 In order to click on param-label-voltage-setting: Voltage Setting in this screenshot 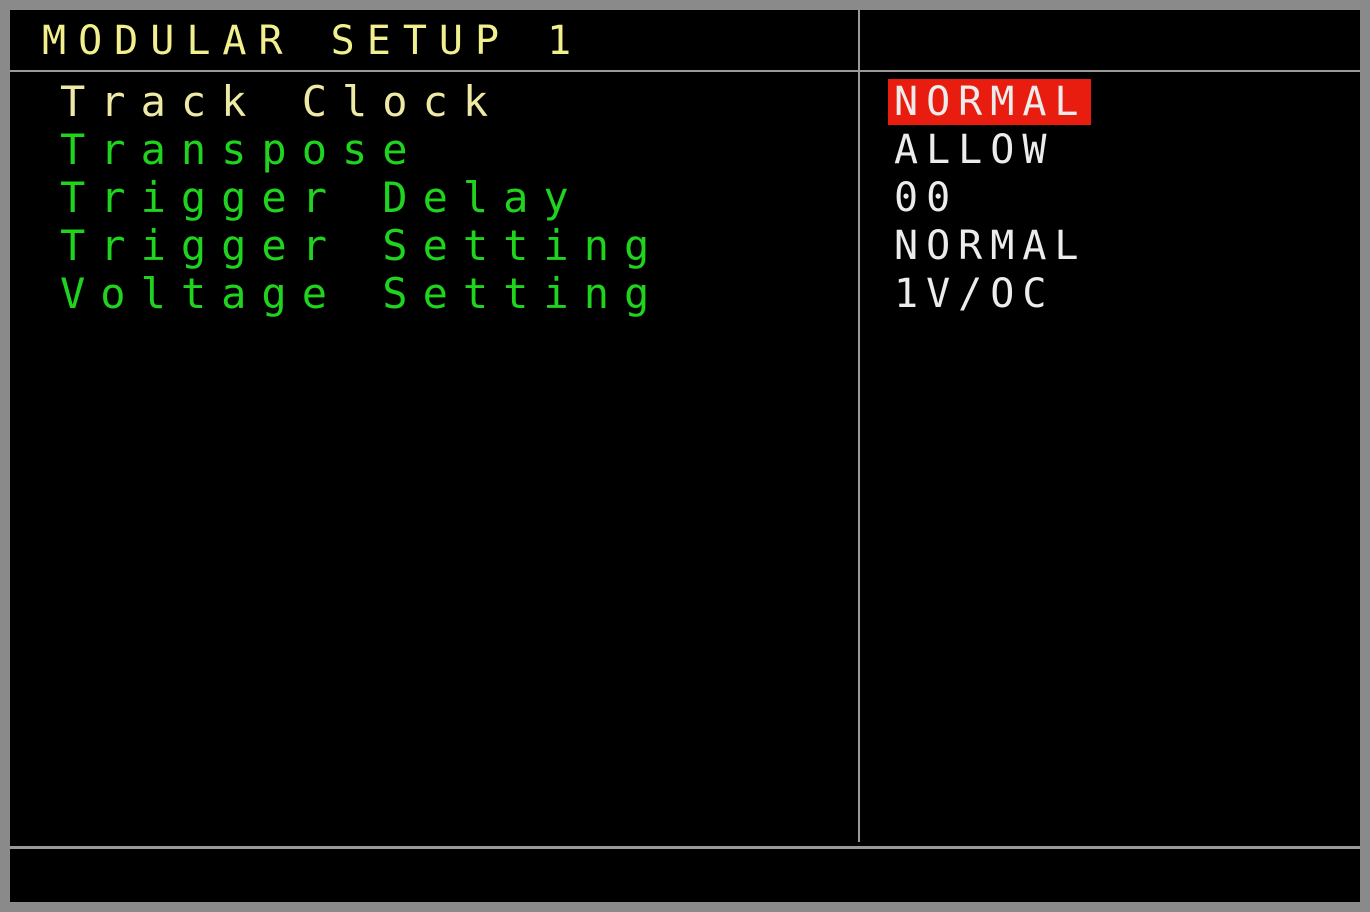, I will do `click(362, 294)`.